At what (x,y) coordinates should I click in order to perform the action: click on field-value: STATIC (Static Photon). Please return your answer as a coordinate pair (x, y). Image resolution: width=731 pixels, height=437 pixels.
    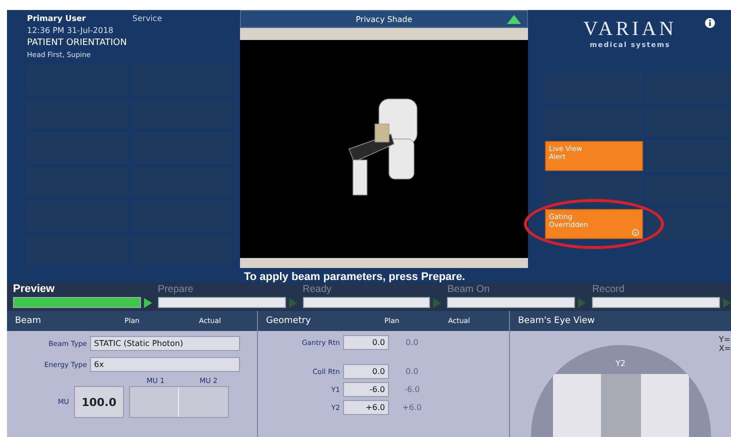
    Looking at the image, I should click on (165, 343).